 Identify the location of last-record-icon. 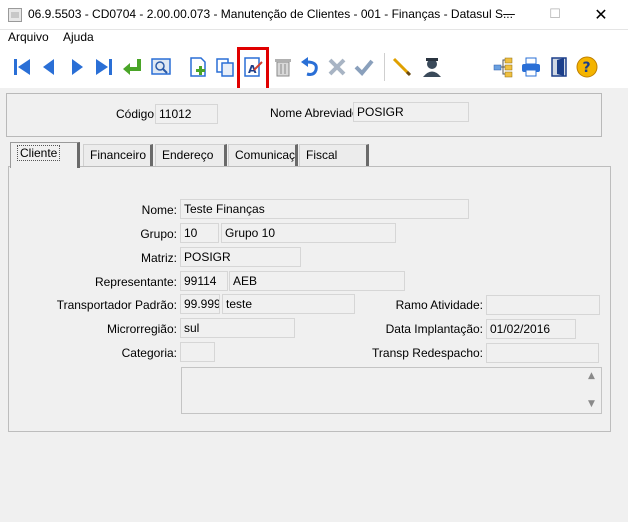
(104, 67).